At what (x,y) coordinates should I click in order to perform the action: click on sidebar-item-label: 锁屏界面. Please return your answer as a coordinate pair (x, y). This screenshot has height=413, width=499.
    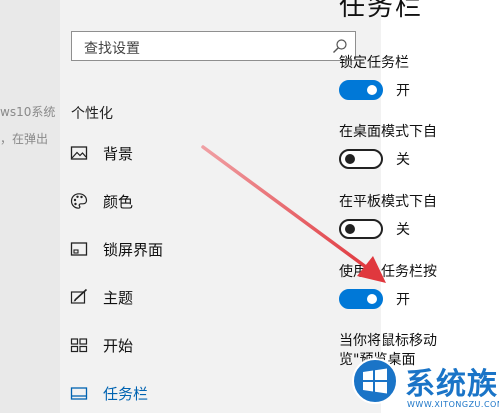
    Looking at the image, I should click on (133, 250).